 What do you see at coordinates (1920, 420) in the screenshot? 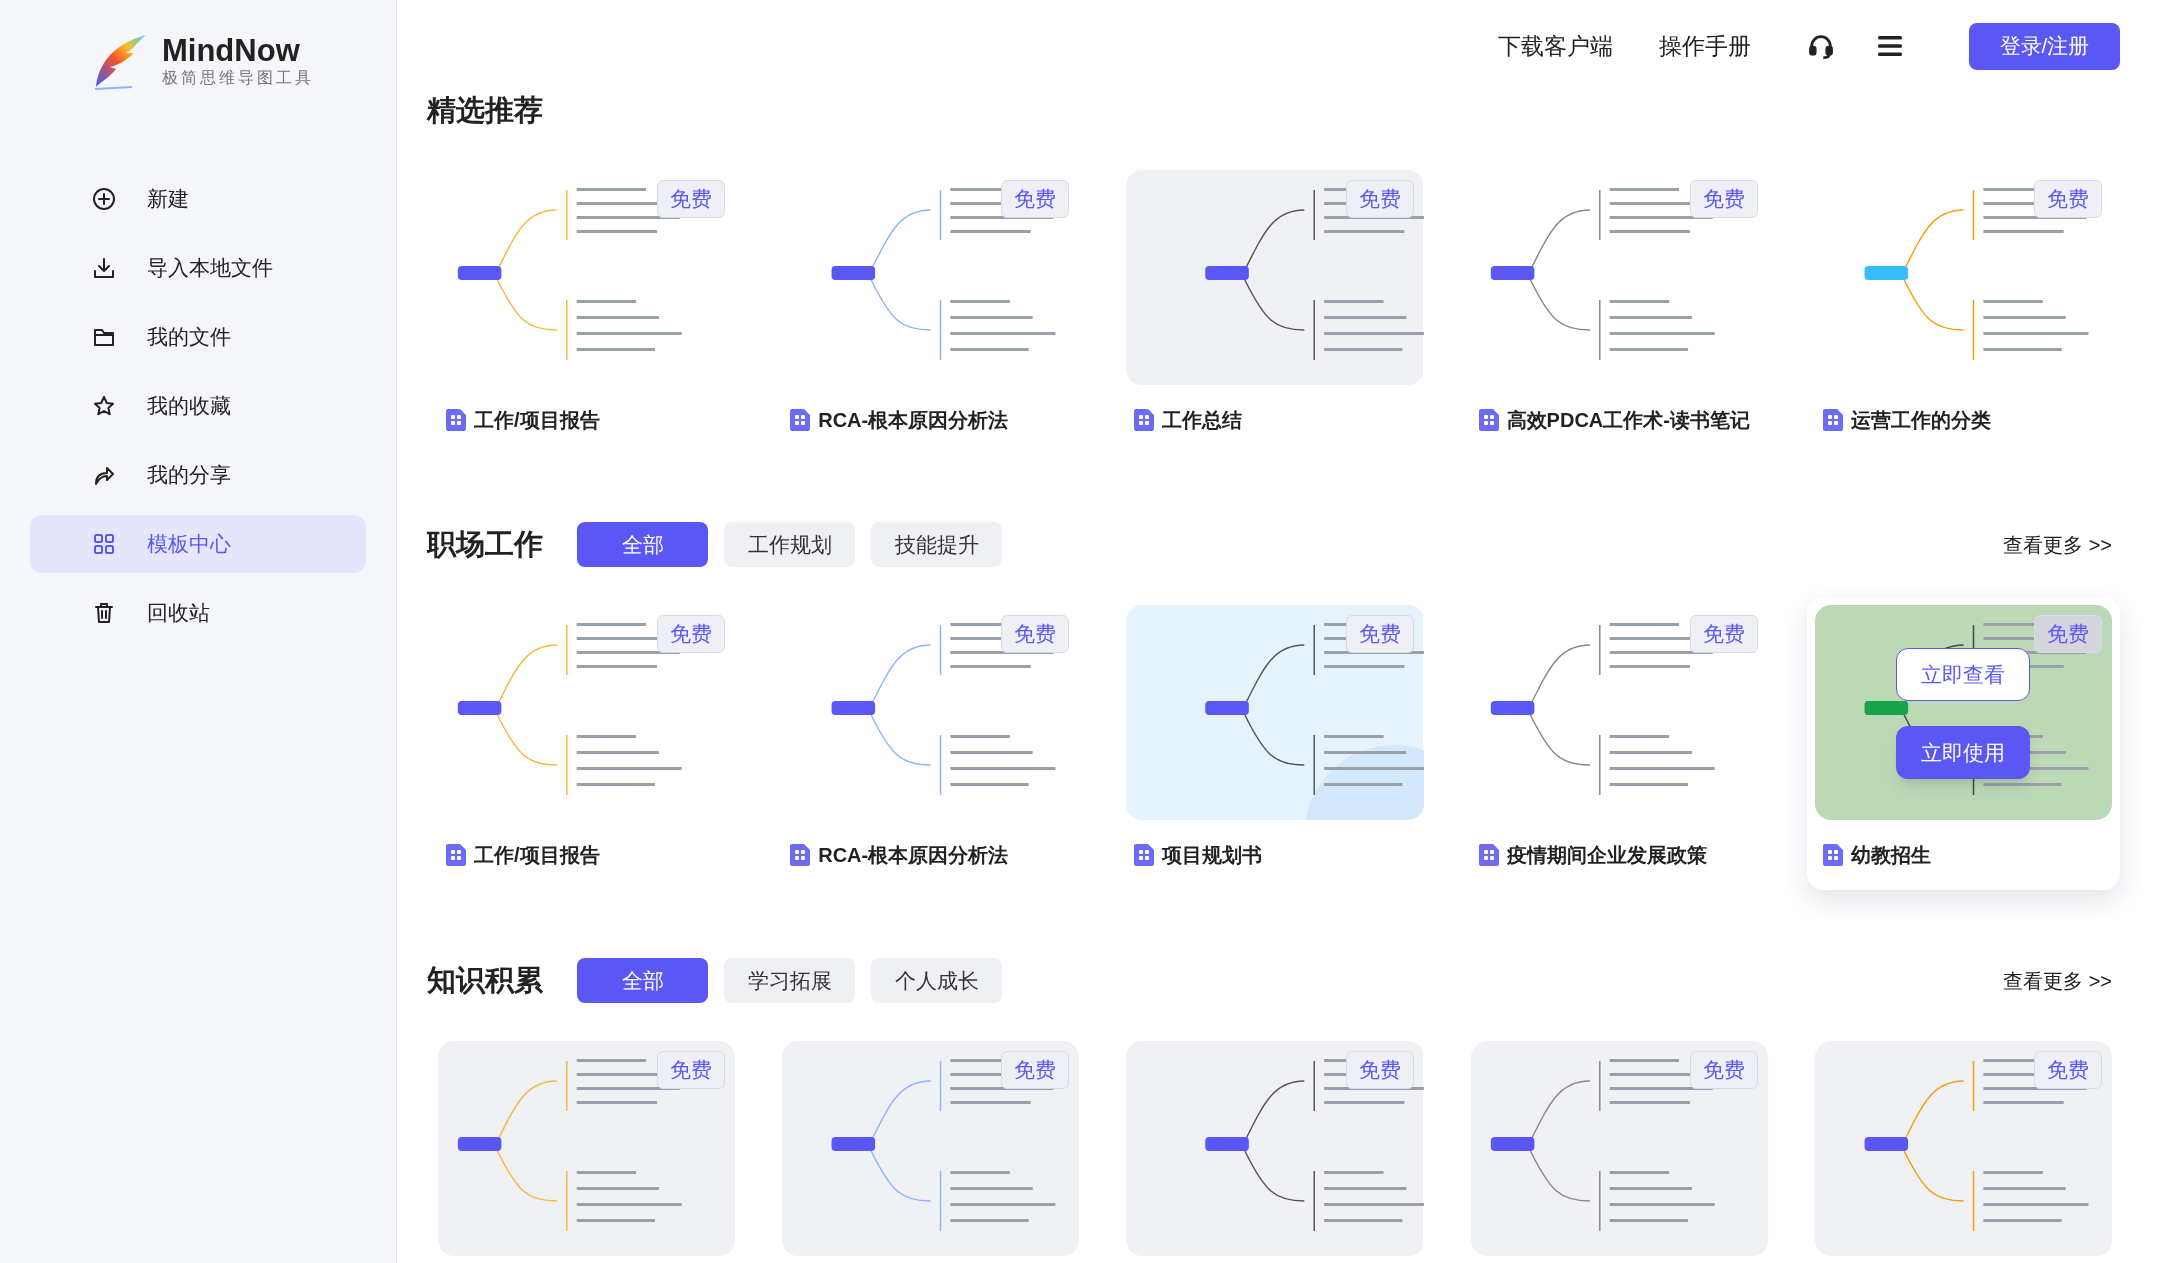
I see `template-title: 运营工作的分类` at bounding box center [1920, 420].